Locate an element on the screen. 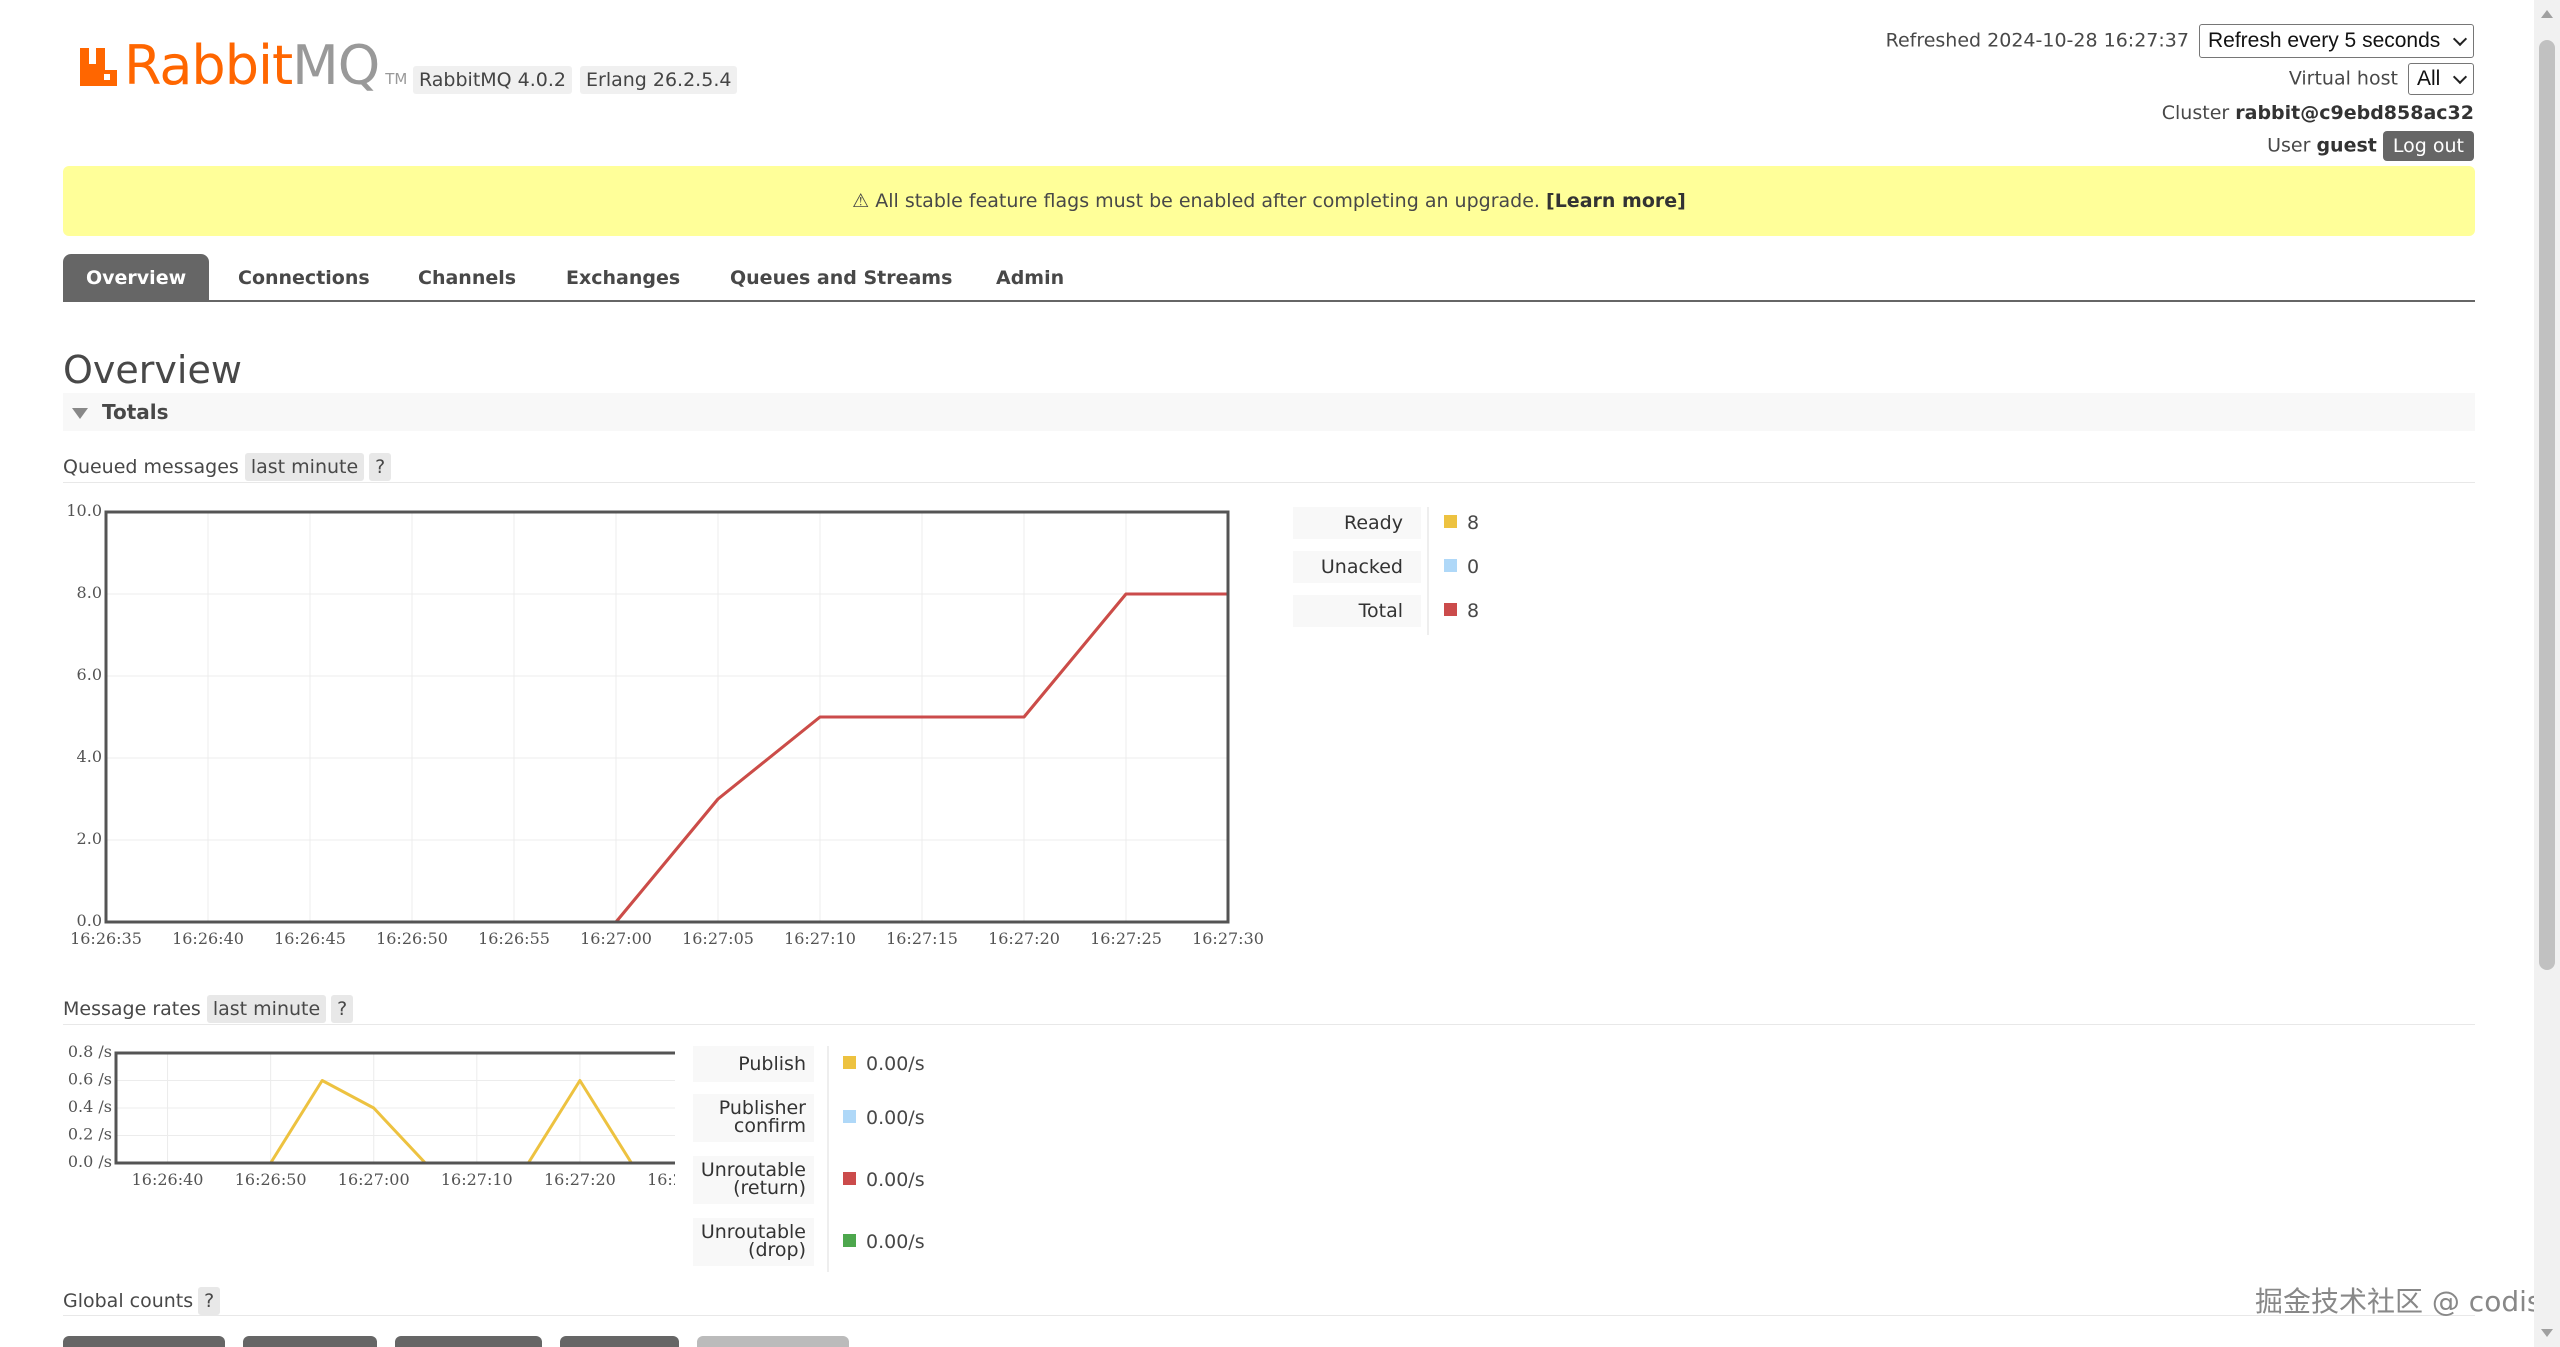 The height and width of the screenshot is (1347, 2560). rates-help-button: ? is located at coordinates (342, 1009).